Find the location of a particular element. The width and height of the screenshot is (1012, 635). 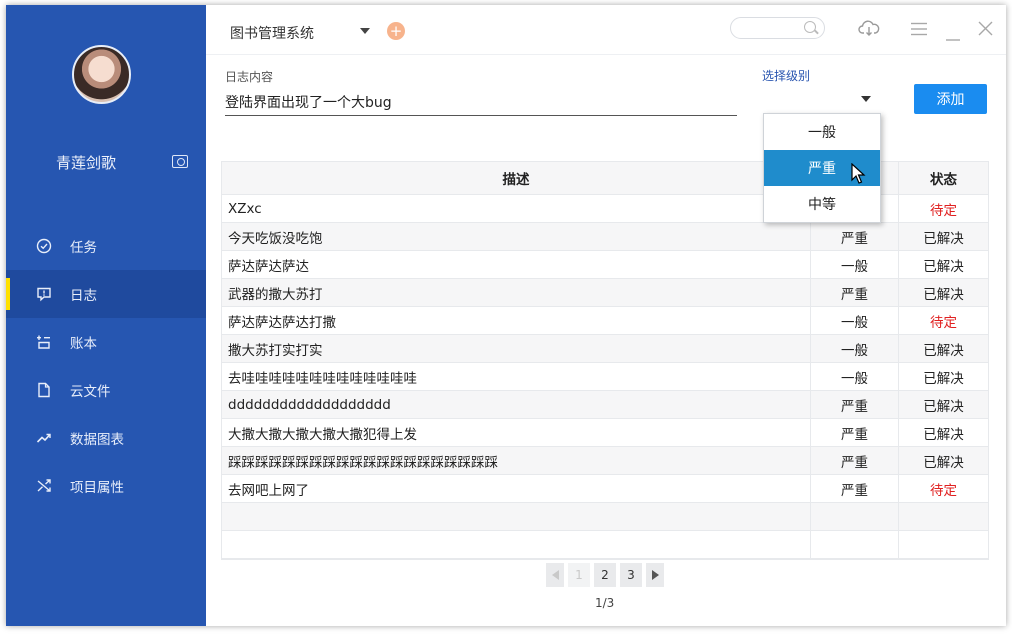

cell-description: 撒大苏打实打实 is located at coordinates (516, 348).